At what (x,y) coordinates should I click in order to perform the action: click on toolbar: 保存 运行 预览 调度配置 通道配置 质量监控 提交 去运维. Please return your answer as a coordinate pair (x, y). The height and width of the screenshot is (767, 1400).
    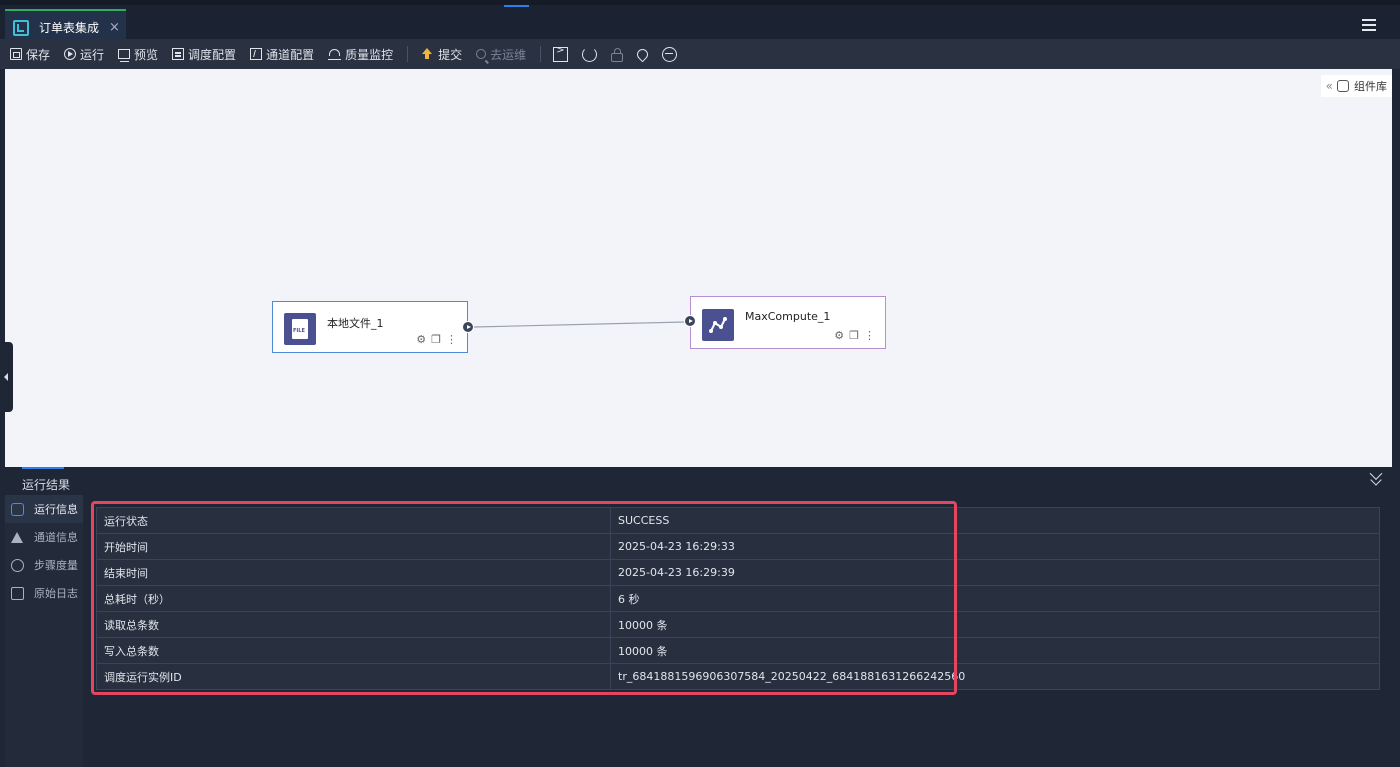
    Looking at the image, I should click on (700, 54).